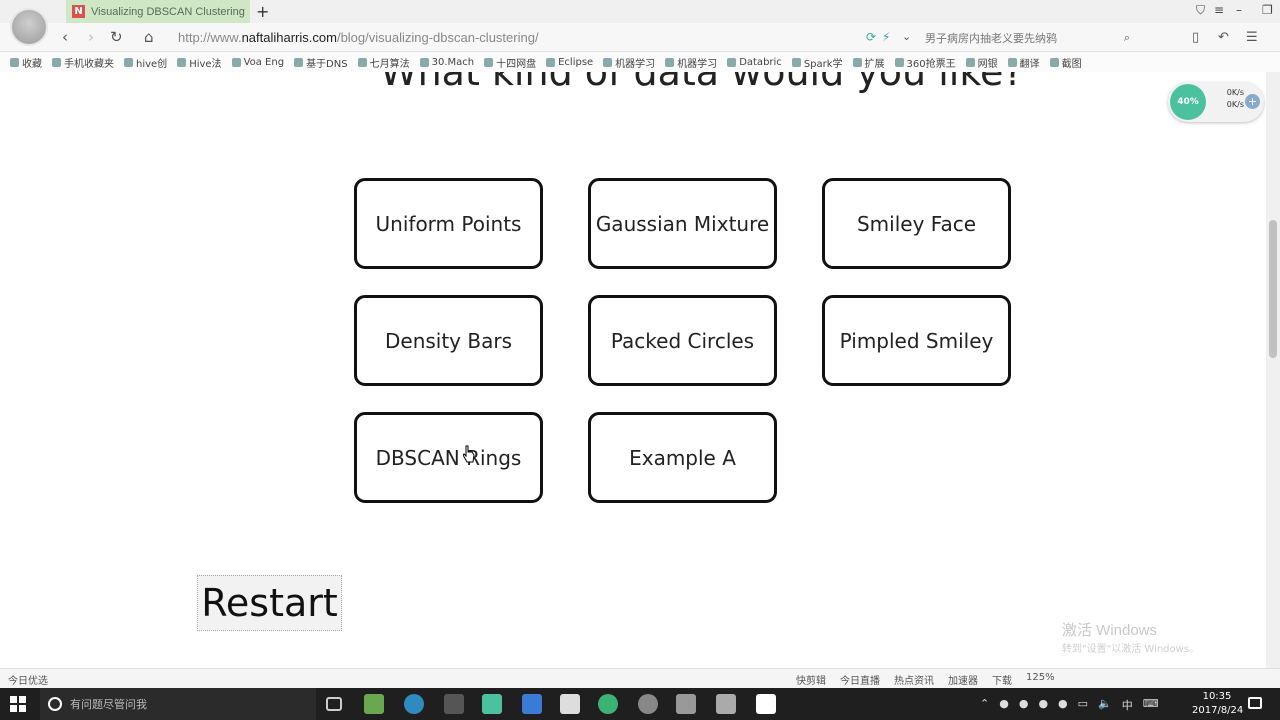  Describe the element at coordinates (906, 36) in the screenshot. I see `chevron-down-icon: ⌄` at that location.